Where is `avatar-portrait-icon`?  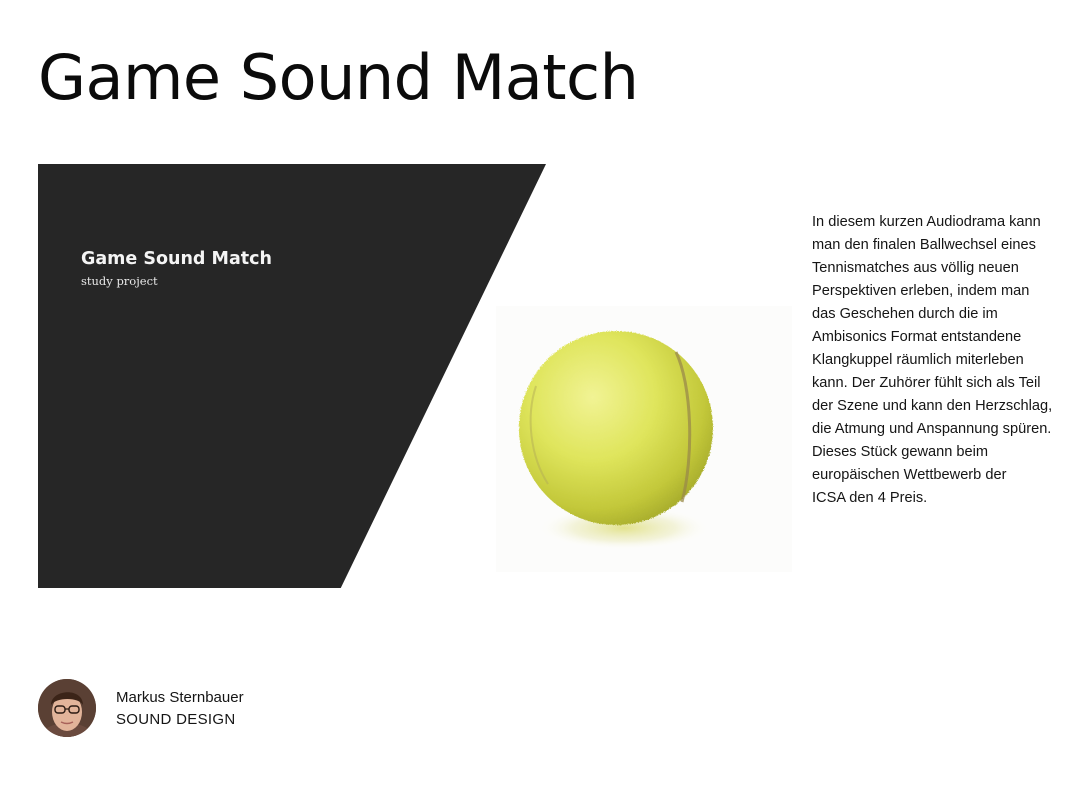
avatar-portrait-icon is located at coordinates (67, 708).